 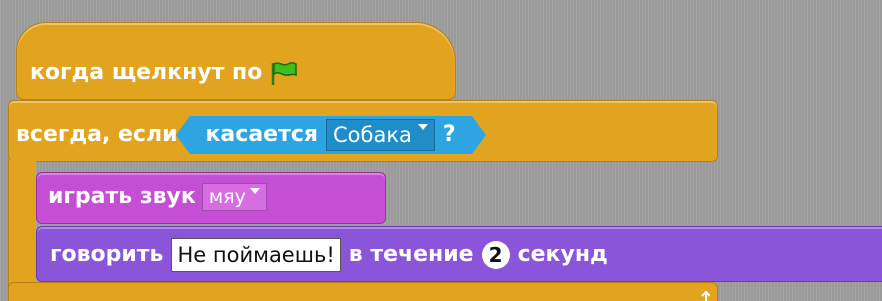 I want to click on sound-value: мяу, so click(x=227, y=197).